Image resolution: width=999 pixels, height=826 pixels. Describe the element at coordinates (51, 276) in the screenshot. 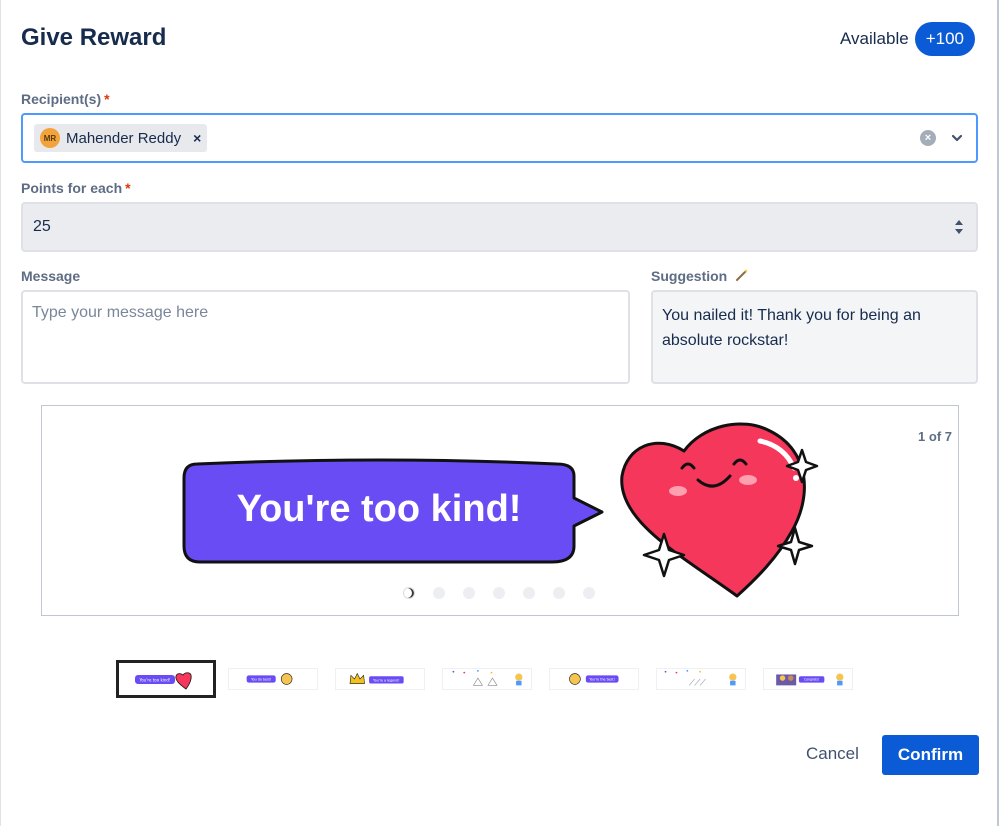

I see `message-label: Message` at that location.